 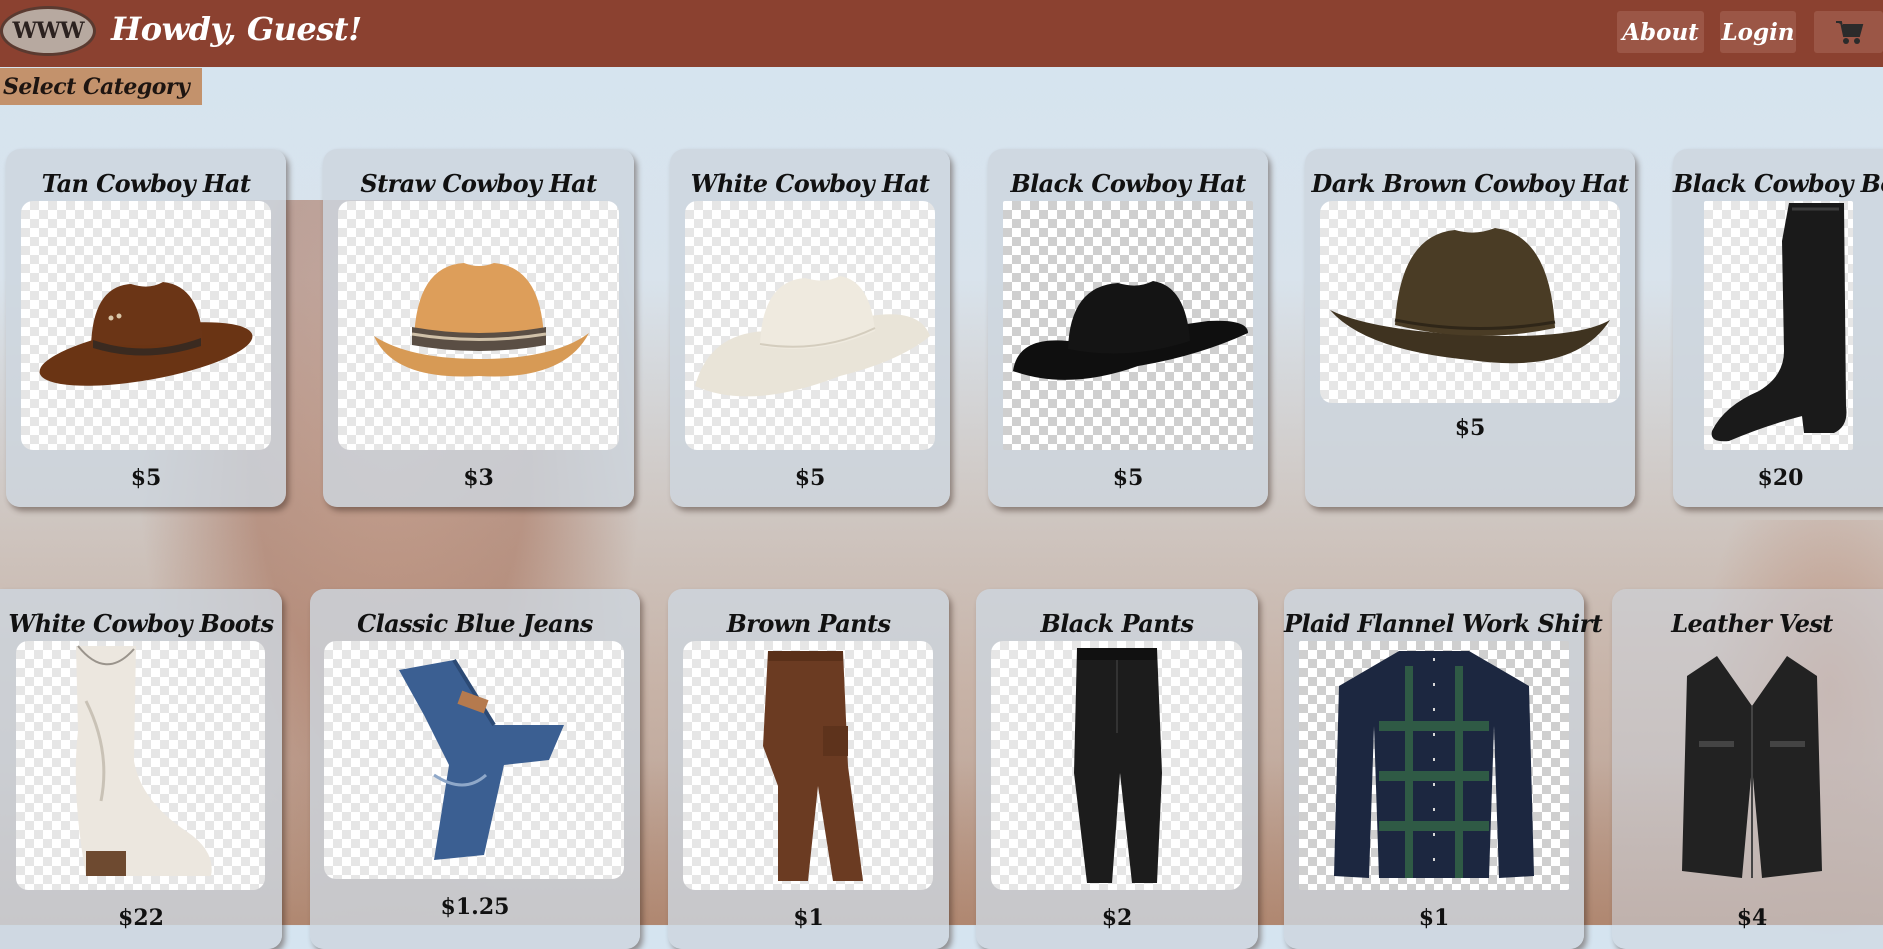 I want to click on brown-pants-icon, so click(x=813, y=765).